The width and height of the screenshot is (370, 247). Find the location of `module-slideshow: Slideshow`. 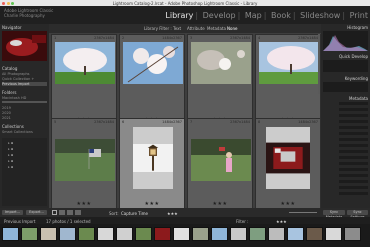

module-slideshow: Slideshow is located at coordinates (320, 15).